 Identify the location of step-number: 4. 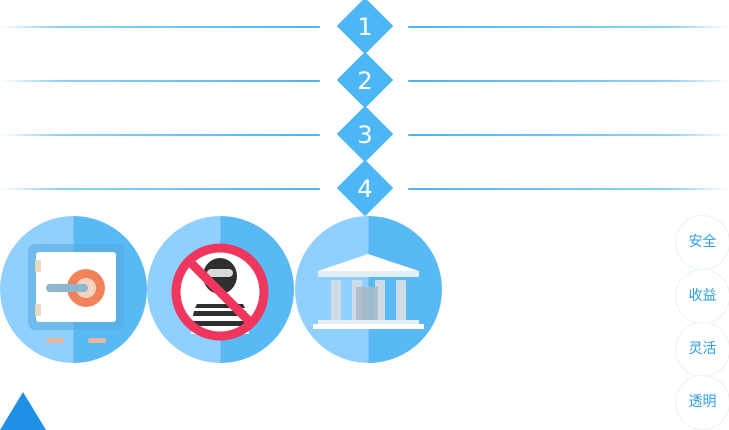
(365, 189).